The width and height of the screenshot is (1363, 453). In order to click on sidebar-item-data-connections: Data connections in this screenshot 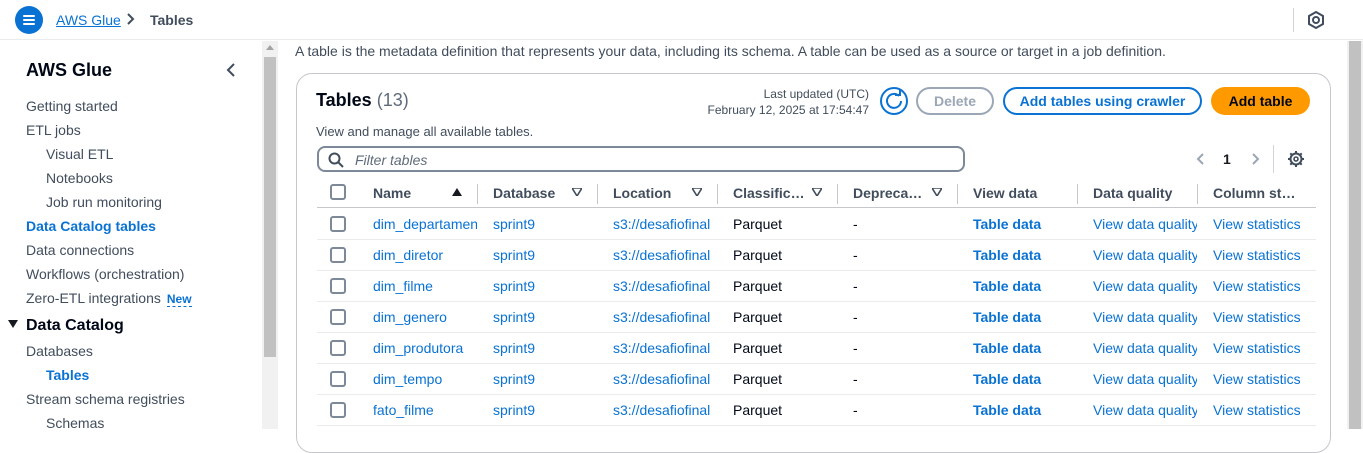, I will do `click(80, 250)`.